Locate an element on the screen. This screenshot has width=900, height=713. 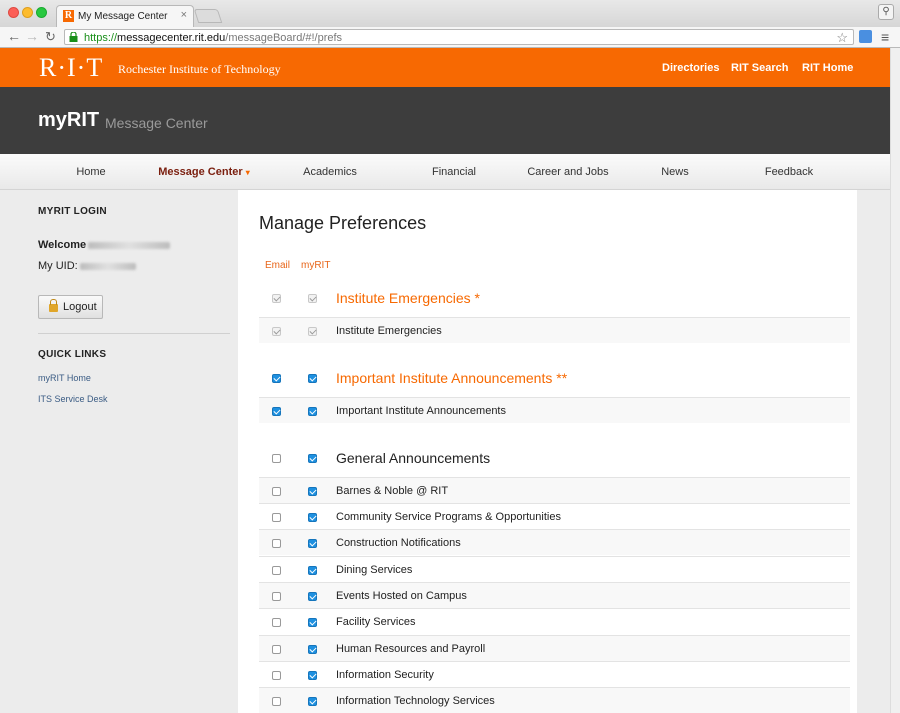
nav-feedback: Feedback is located at coordinates (789, 172).